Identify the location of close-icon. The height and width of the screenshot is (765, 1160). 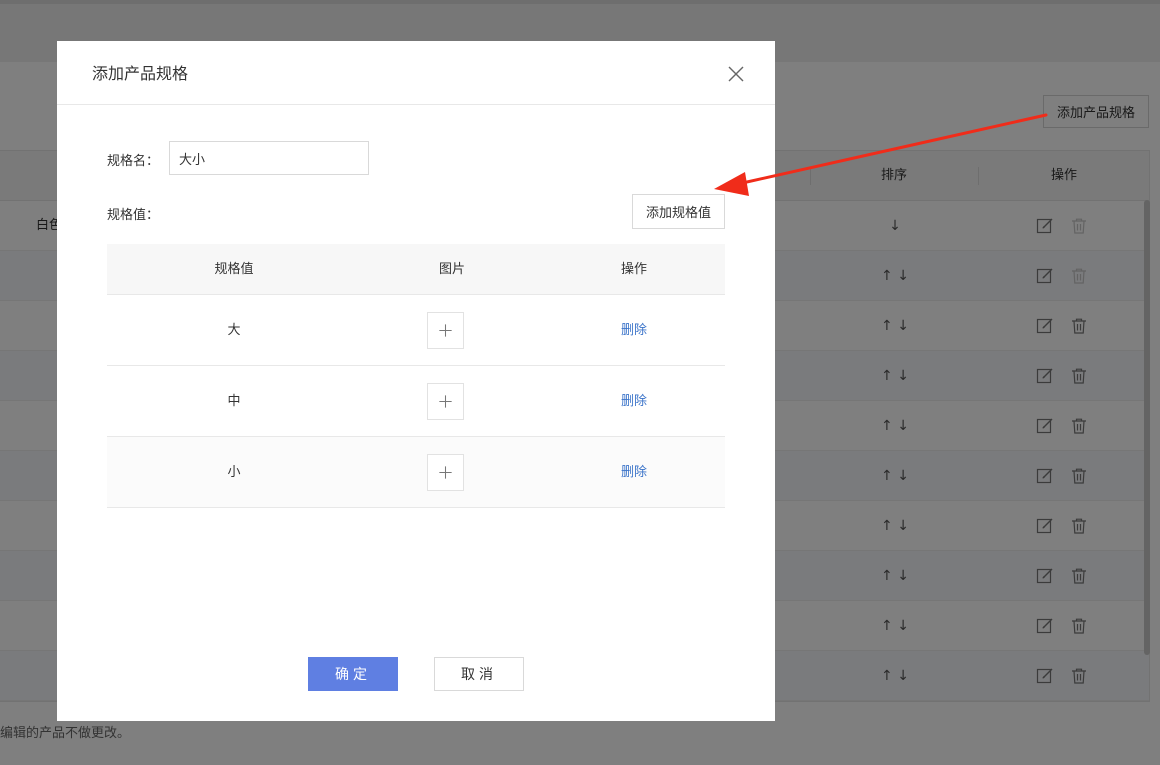
(736, 74).